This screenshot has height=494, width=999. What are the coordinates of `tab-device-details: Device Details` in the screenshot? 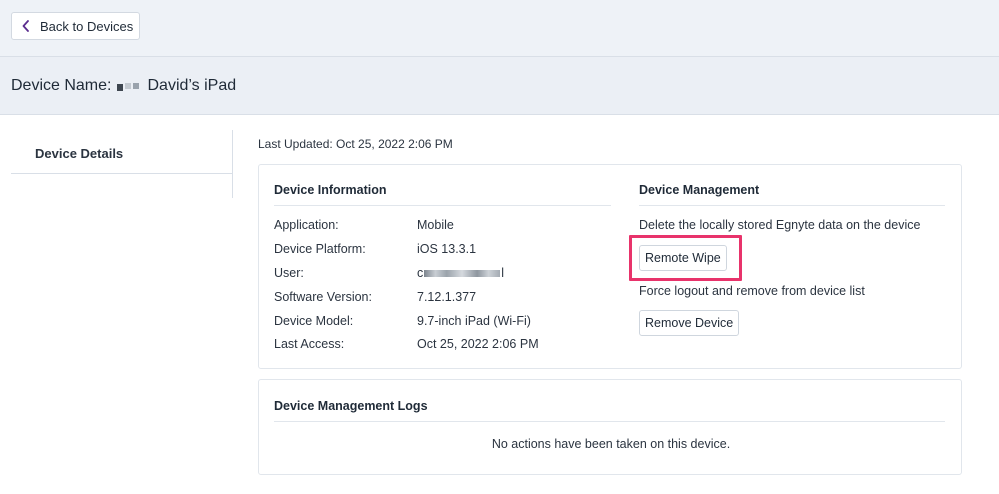 It's located at (121, 152).